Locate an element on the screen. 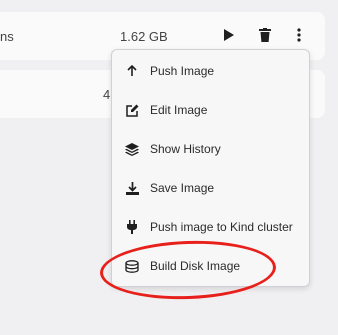 The image size is (338, 335). more-options-button is located at coordinates (299, 35).